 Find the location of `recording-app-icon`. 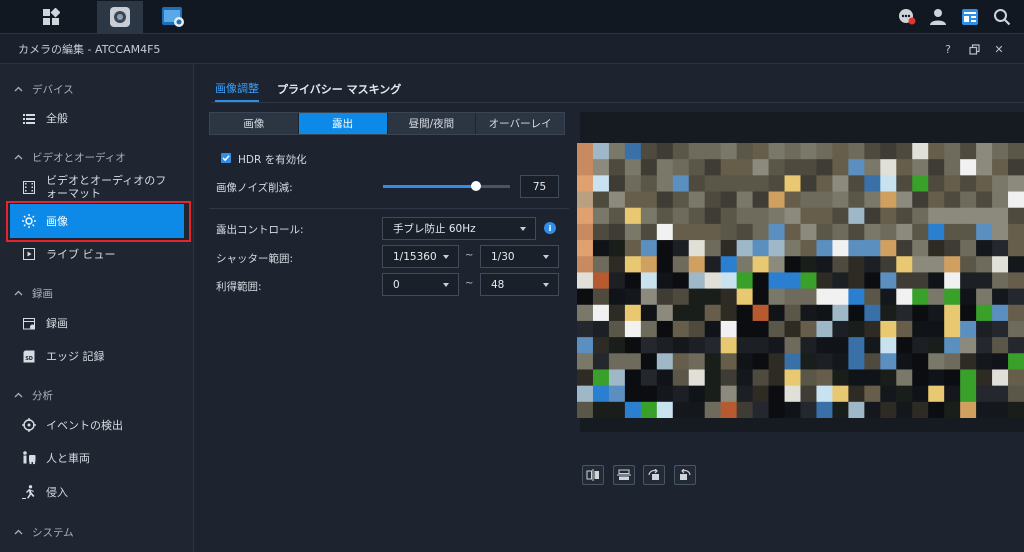

recording-app-icon is located at coordinates (173, 17).